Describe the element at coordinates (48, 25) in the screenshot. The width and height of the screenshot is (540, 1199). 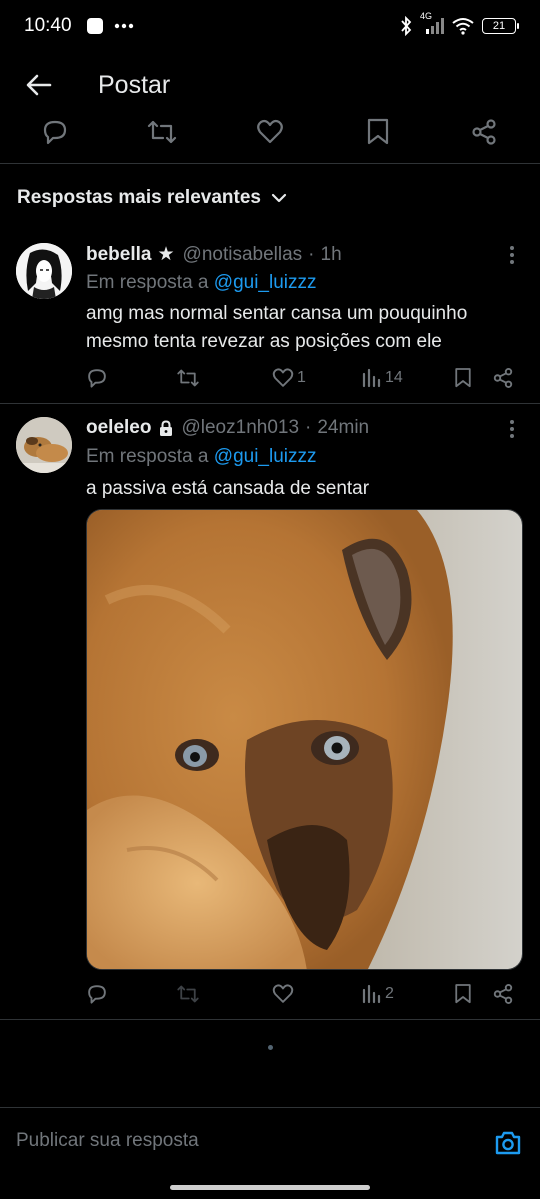
I see `status-time: 10:40` at that location.